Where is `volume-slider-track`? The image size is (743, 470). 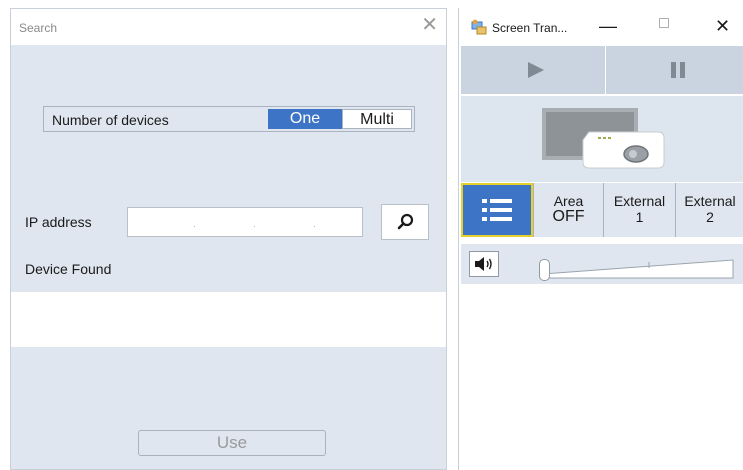 volume-slider-track is located at coordinates (635, 267).